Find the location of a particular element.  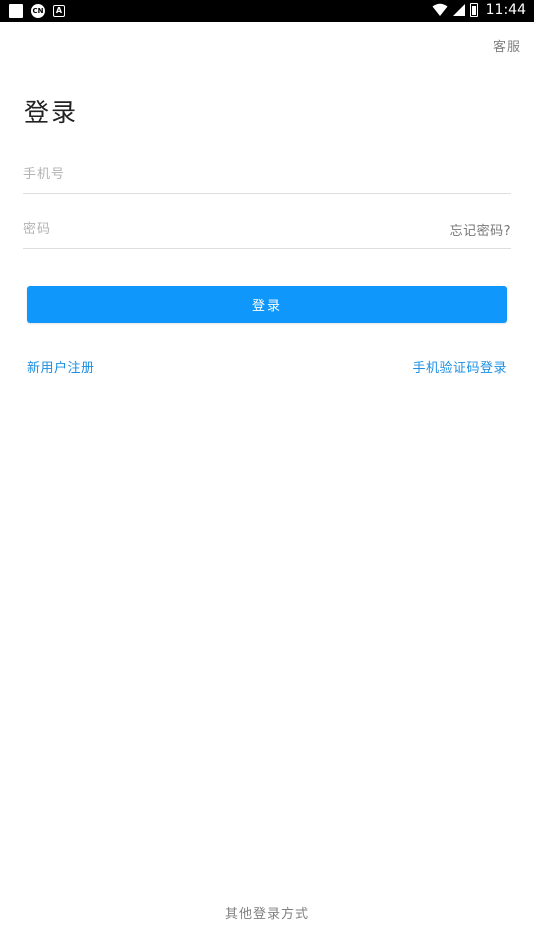

phone-field is located at coordinates (267, 175).